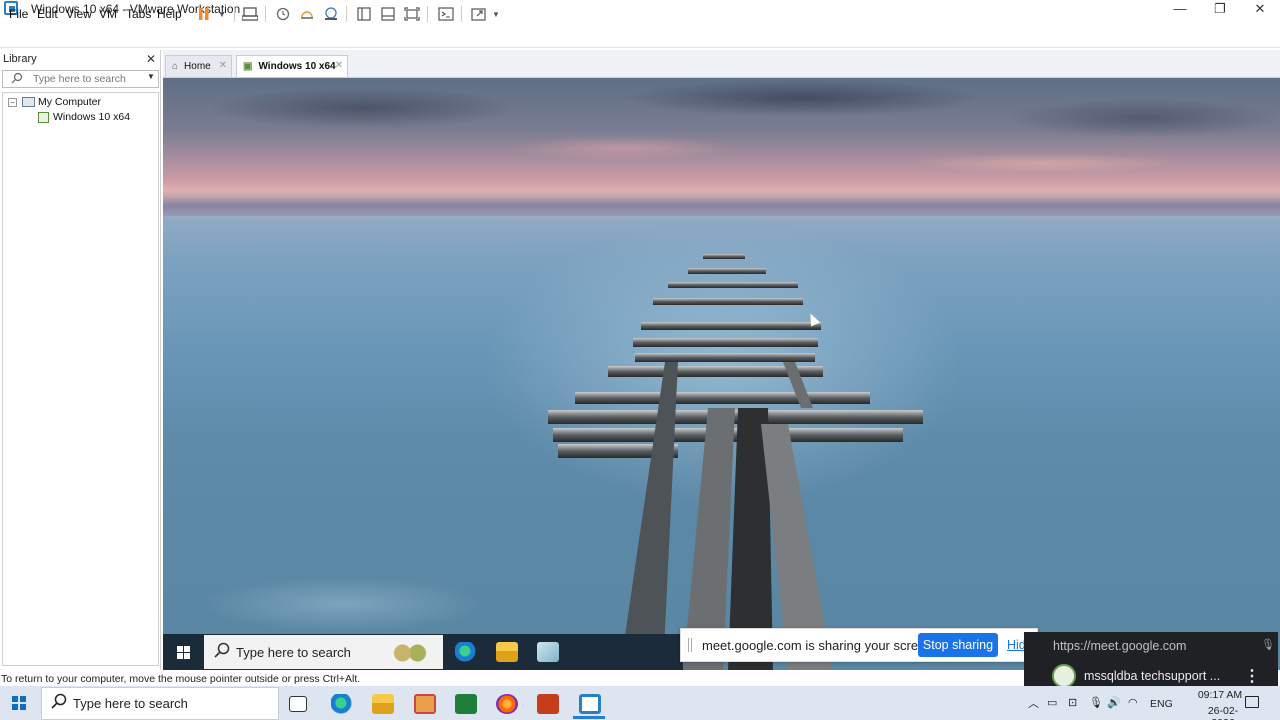 The height and width of the screenshot is (720, 1280). I want to click on edge-icon, so click(342, 704).